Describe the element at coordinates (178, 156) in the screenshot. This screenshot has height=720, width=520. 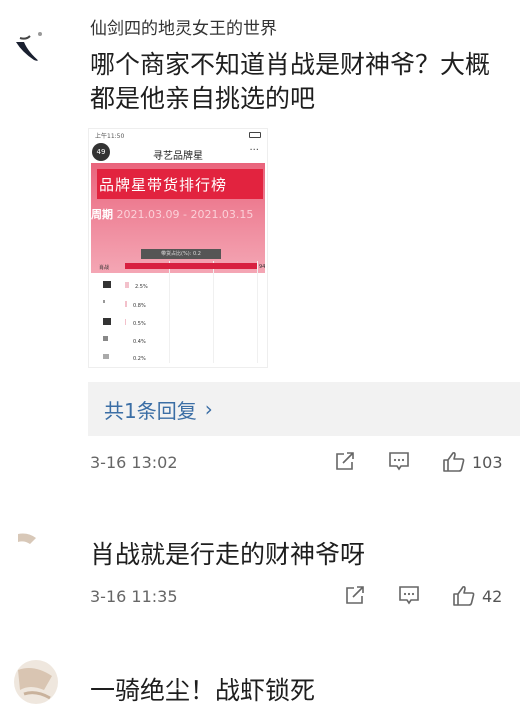
I see `app-title: 寻艺品牌星` at that location.